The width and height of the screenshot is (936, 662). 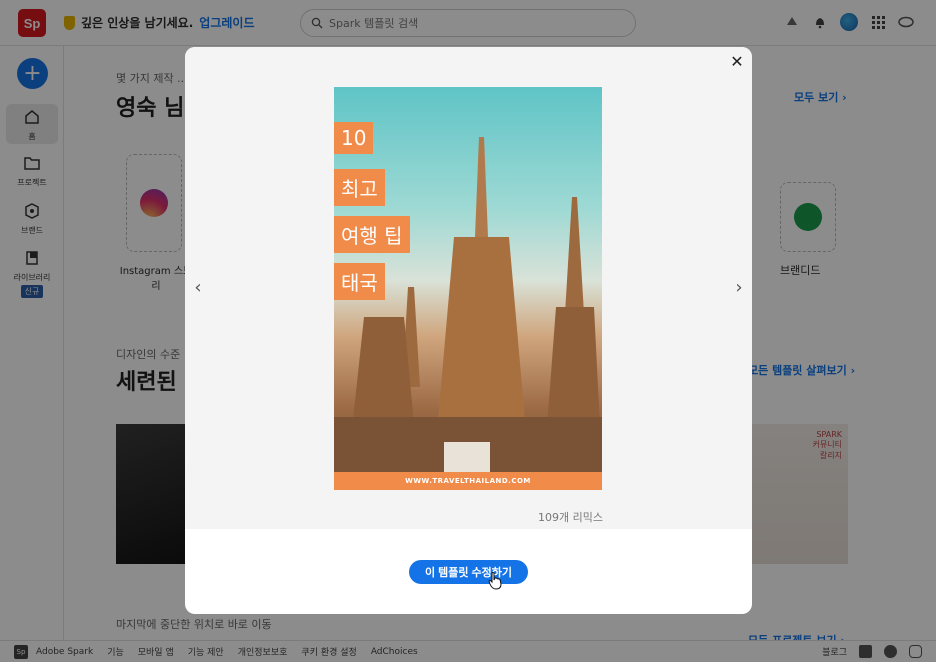 I want to click on poster-line: 태국, so click(x=359, y=281).